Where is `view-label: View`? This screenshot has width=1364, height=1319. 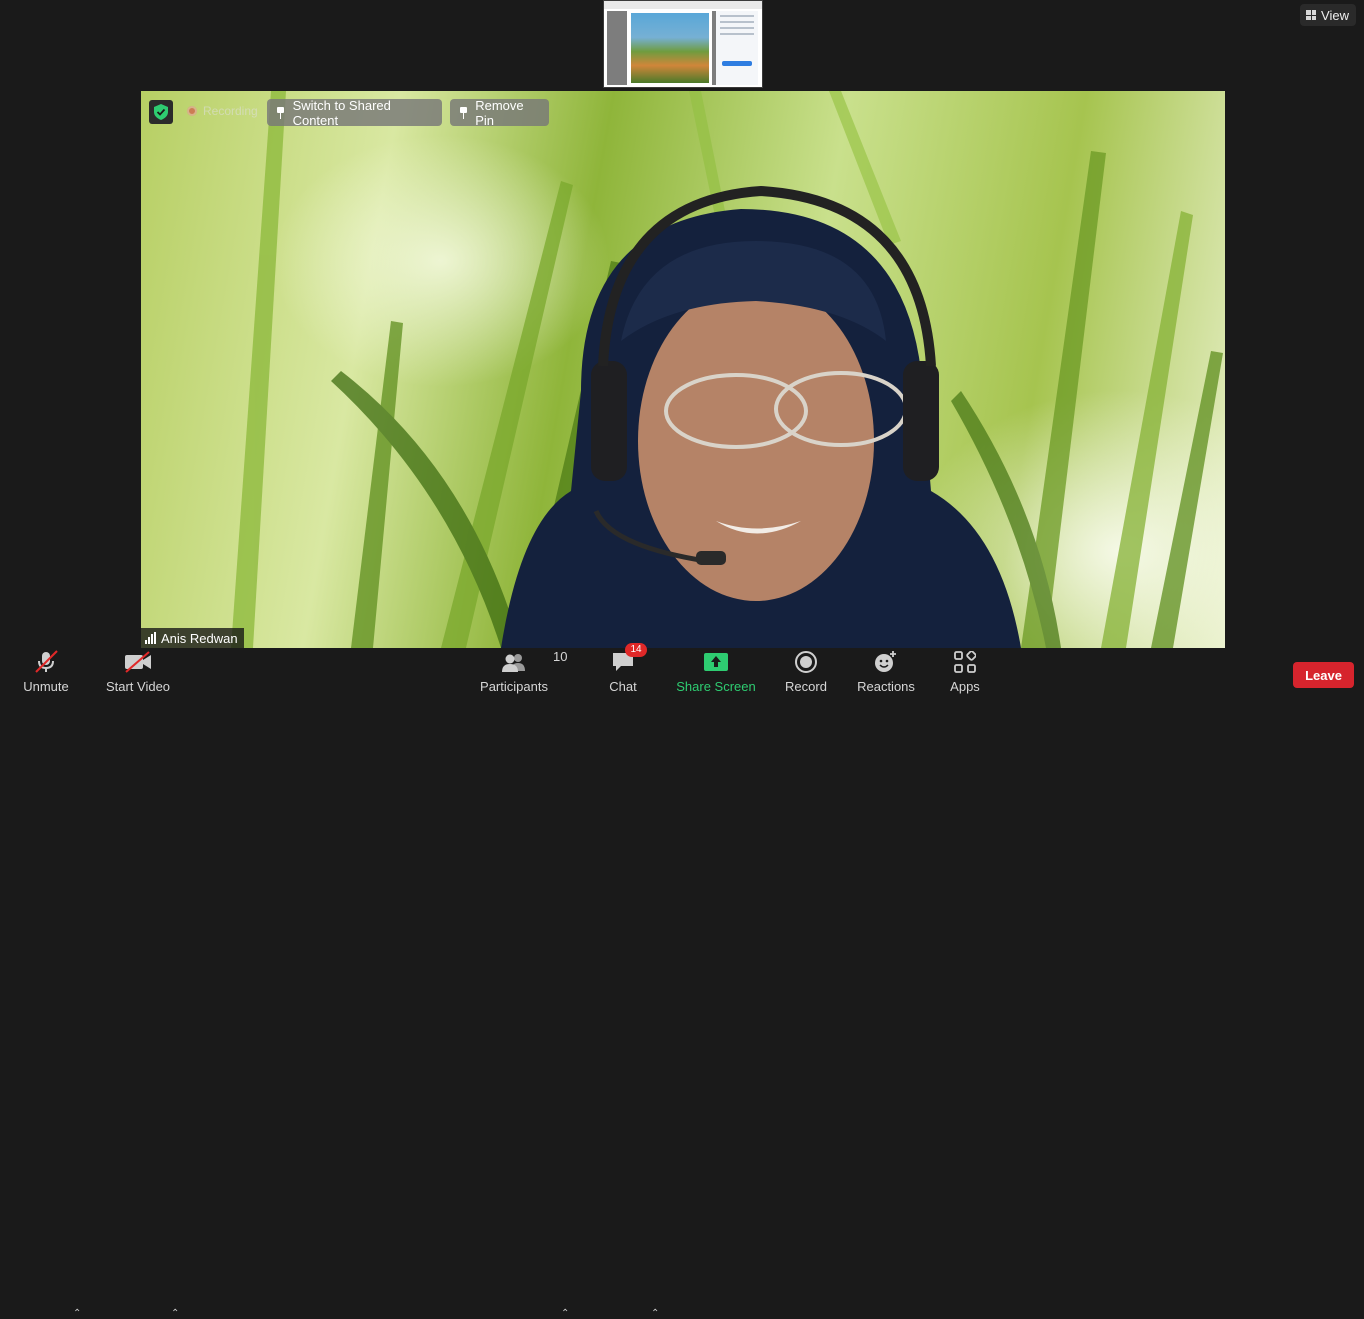 view-label: View is located at coordinates (1335, 15).